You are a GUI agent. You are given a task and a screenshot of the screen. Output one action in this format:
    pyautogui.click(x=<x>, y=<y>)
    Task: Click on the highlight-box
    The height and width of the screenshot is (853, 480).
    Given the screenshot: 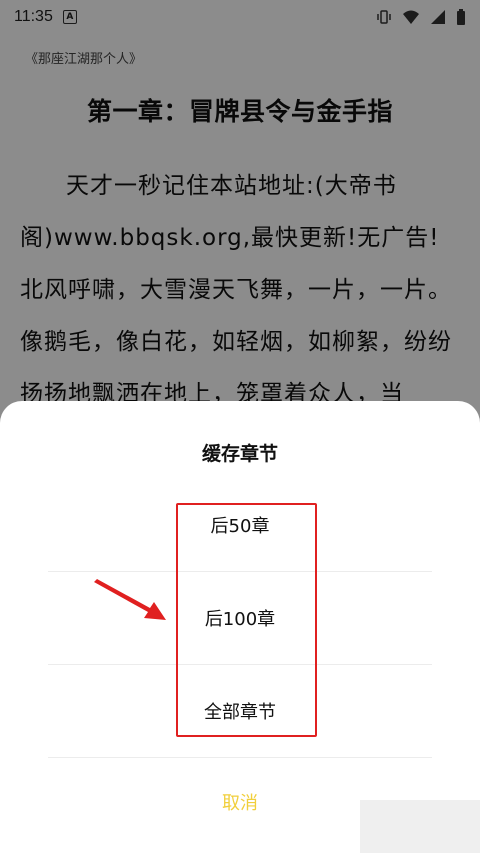 What is the action you would take?
    pyautogui.click(x=246, y=620)
    